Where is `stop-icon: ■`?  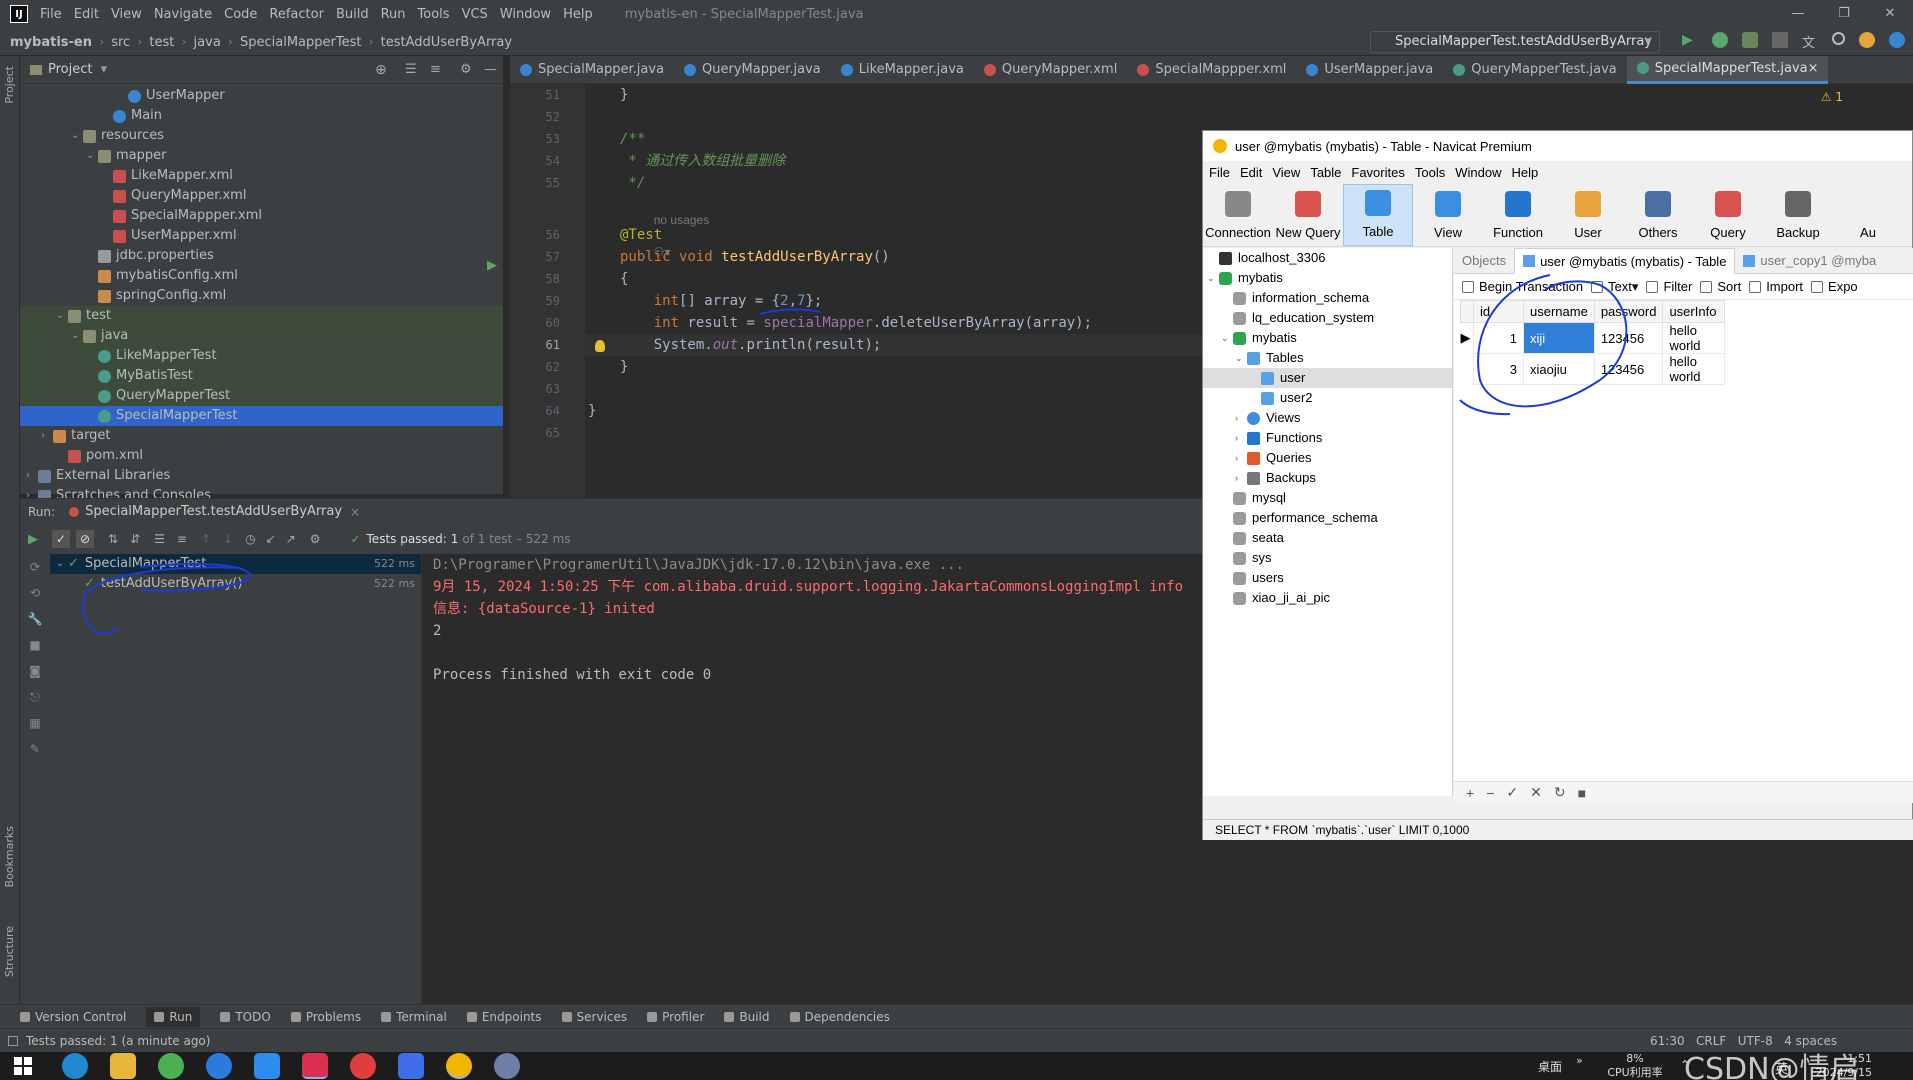 stop-icon: ■ is located at coordinates (35, 645).